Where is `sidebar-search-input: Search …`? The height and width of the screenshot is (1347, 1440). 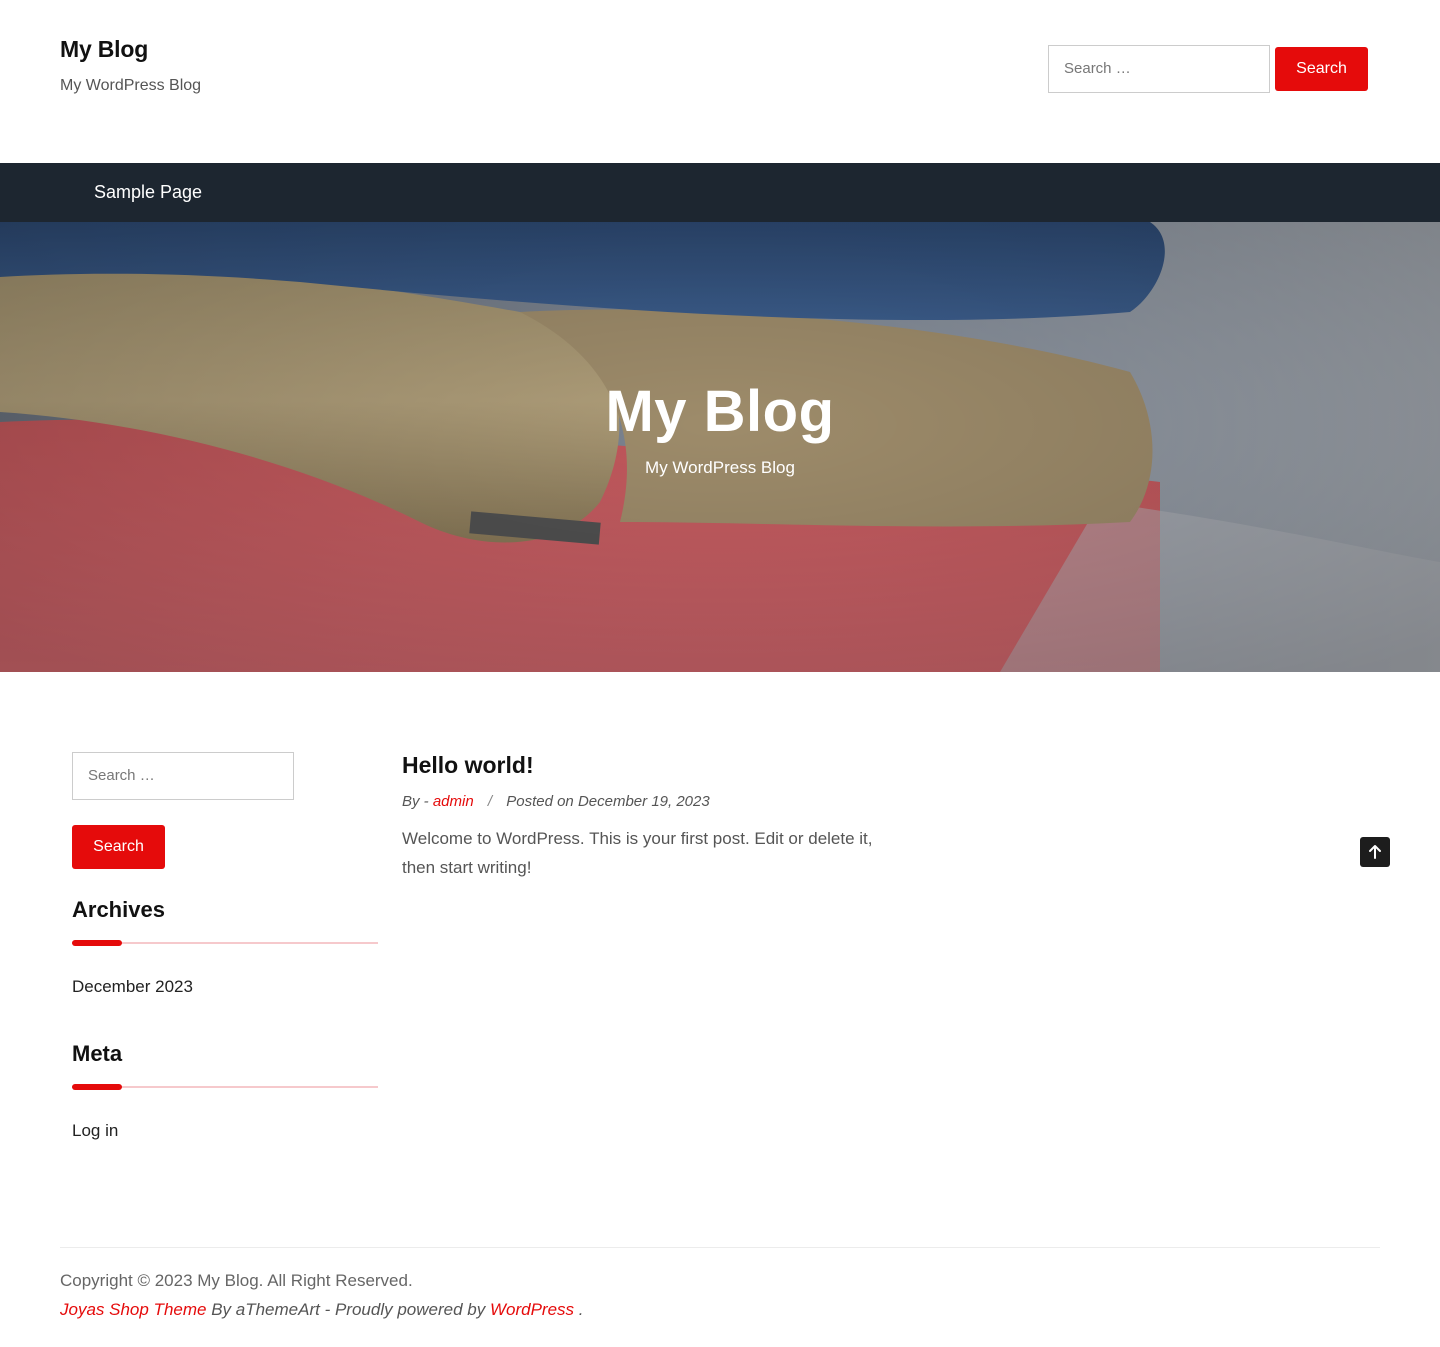
sidebar-search-input: Search … is located at coordinates (183, 776).